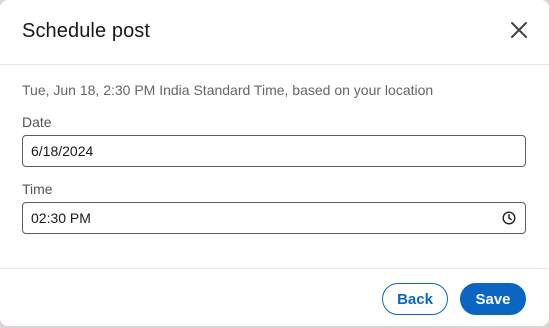  What do you see at coordinates (61, 218) in the screenshot?
I see `time-value: 02:30 PM` at bounding box center [61, 218].